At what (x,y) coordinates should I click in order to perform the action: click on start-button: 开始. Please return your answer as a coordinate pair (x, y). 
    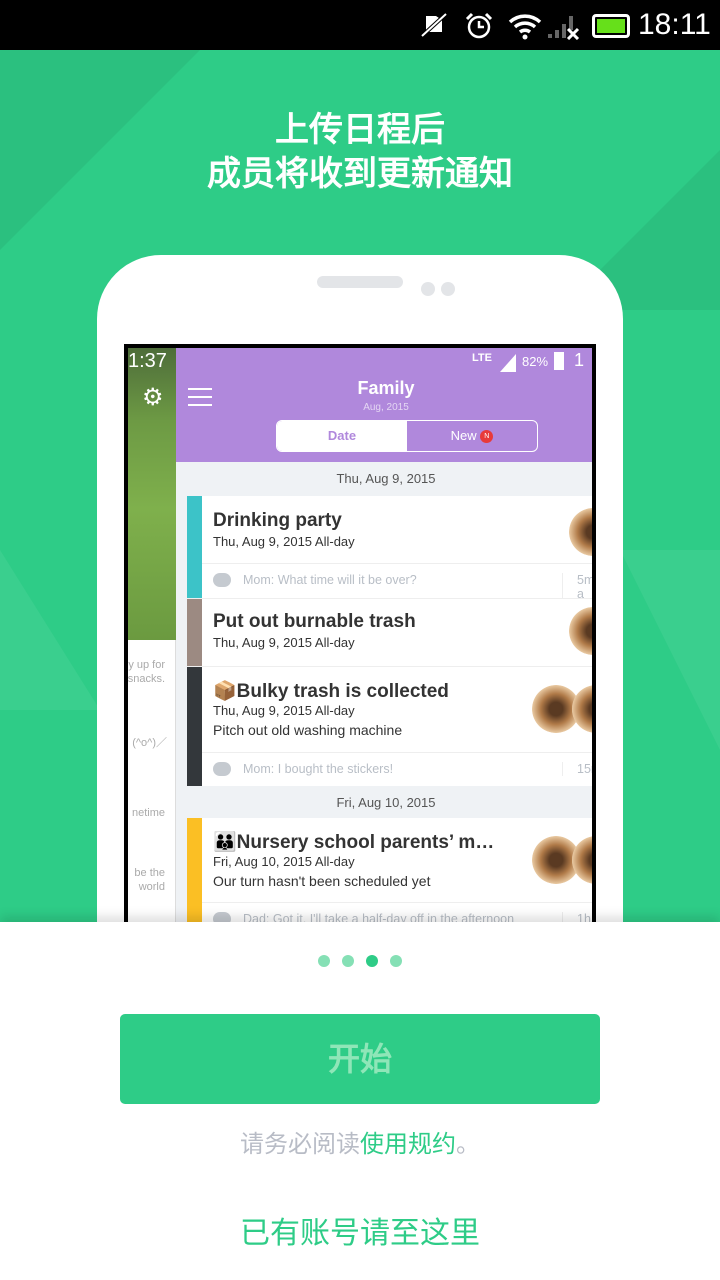
    Looking at the image, I should click on (360, 1059).